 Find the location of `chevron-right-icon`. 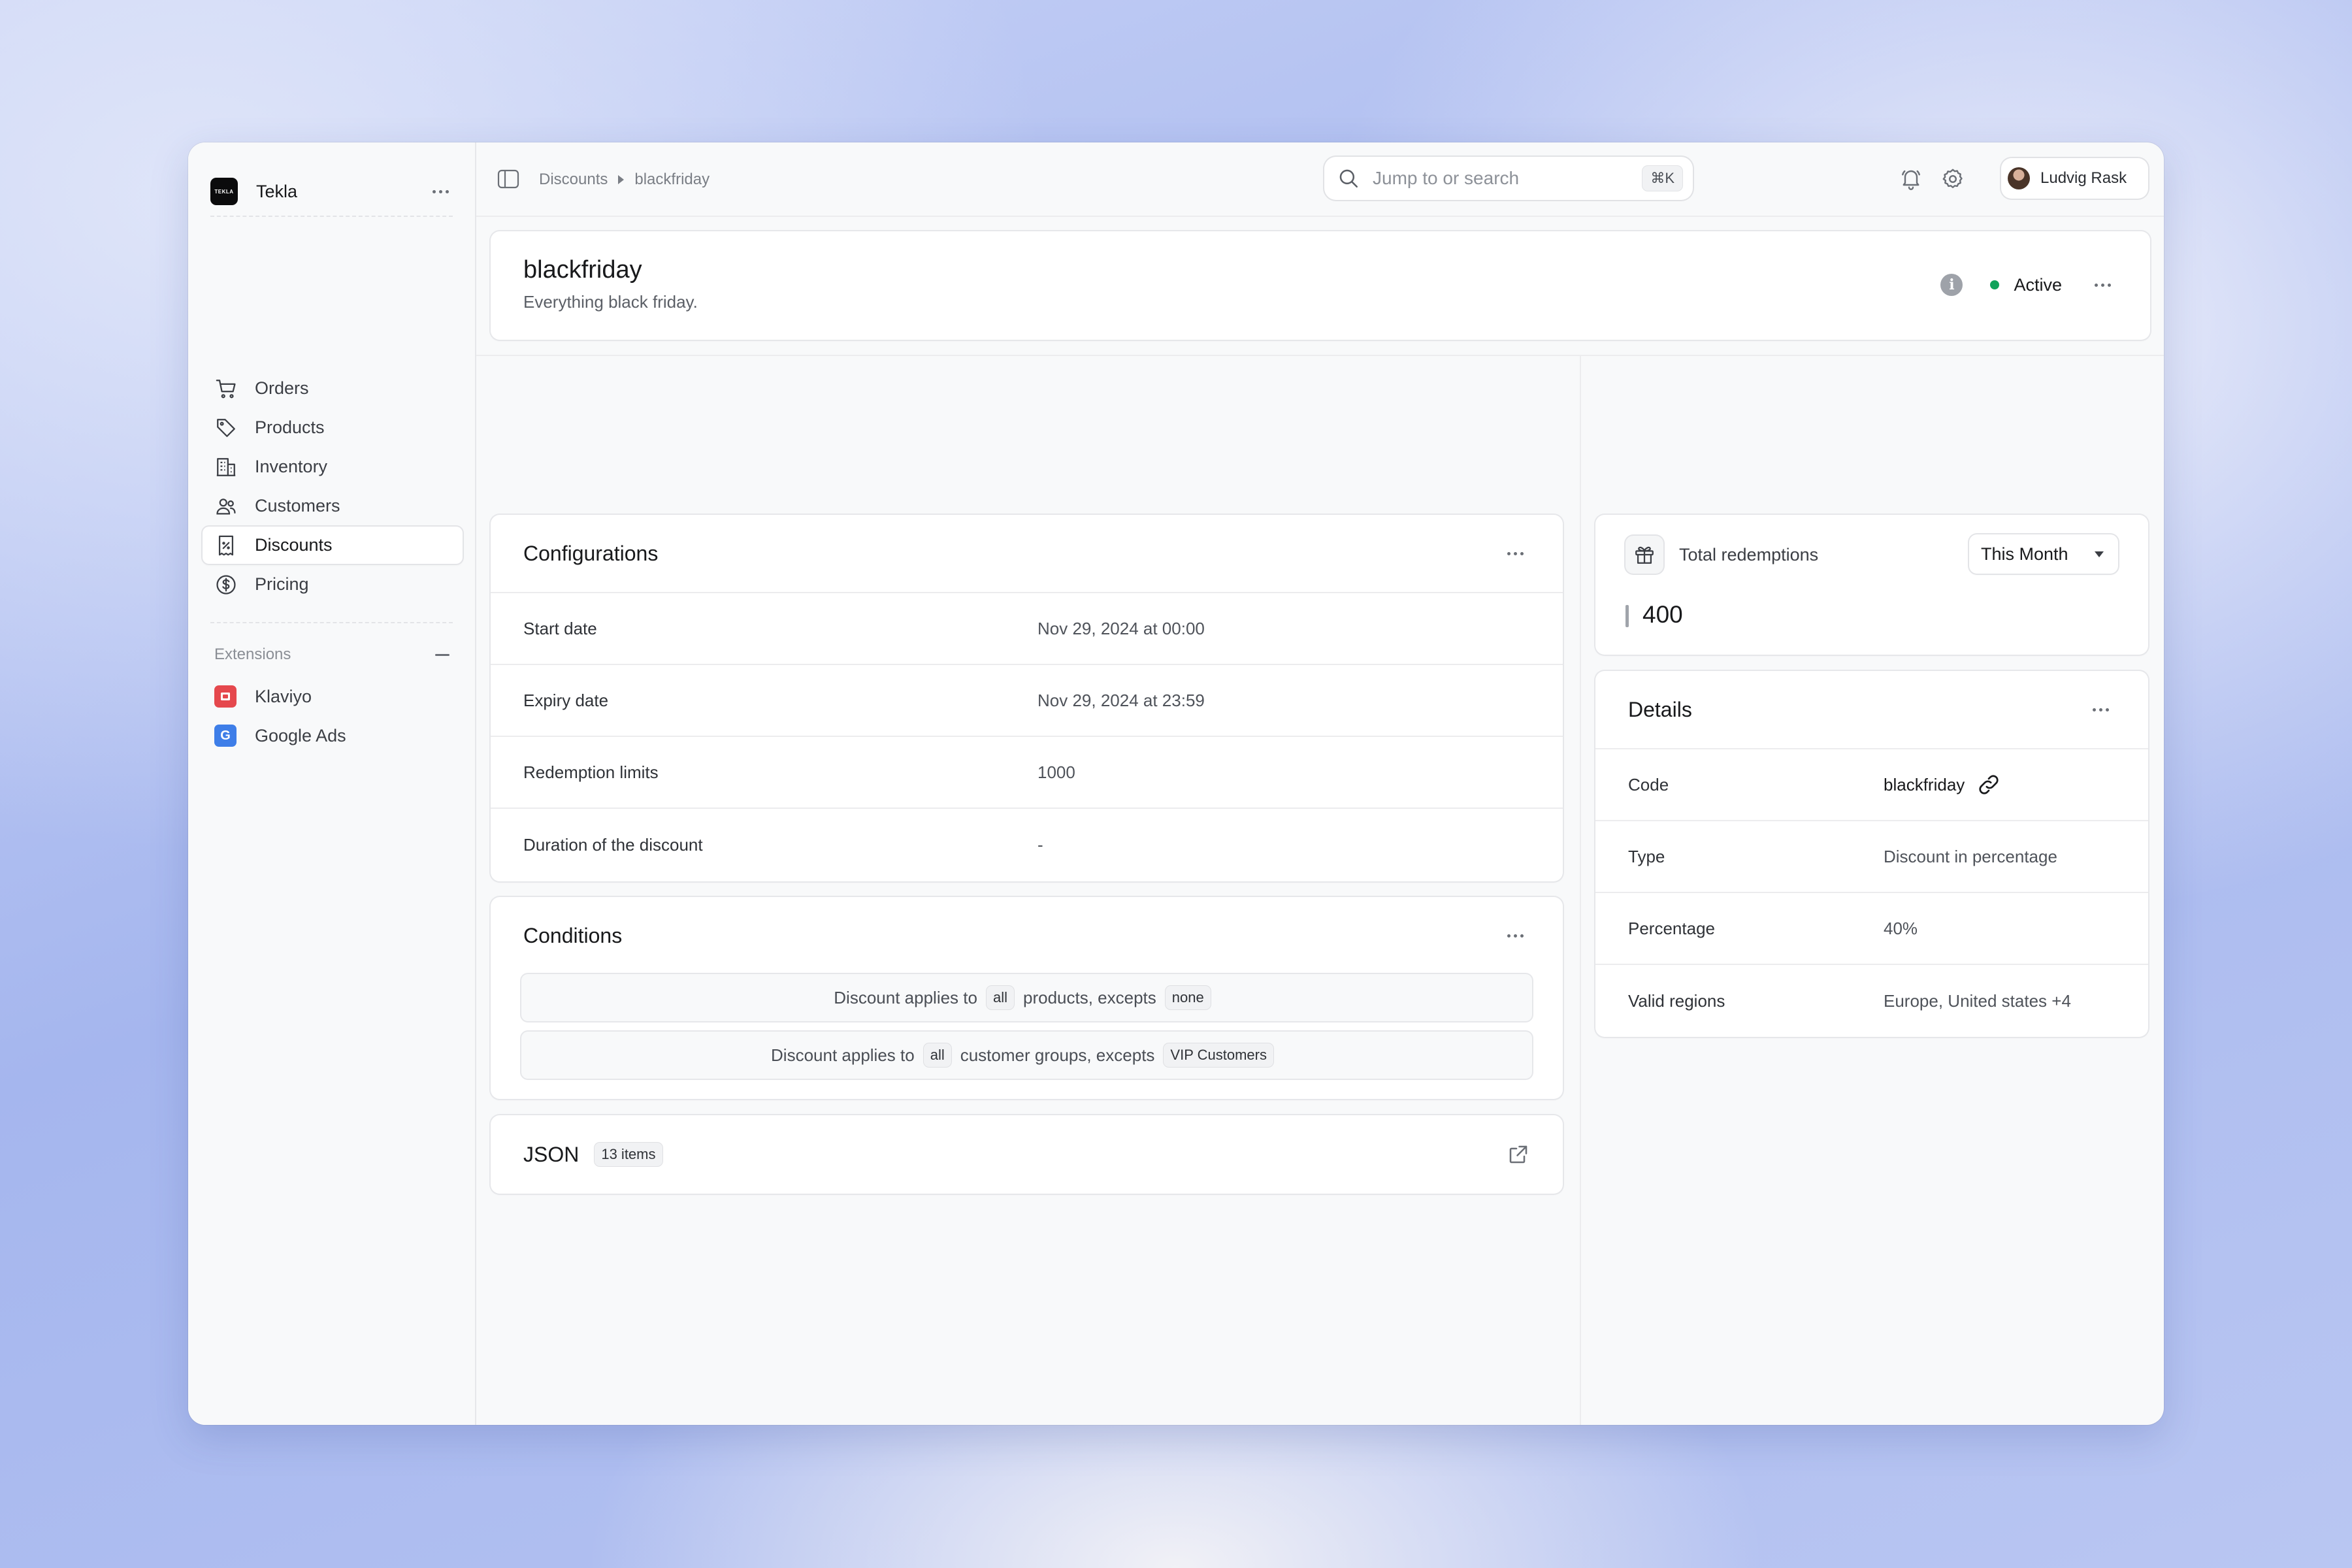

chevron-right-icon is located at coordinates (621, 179).